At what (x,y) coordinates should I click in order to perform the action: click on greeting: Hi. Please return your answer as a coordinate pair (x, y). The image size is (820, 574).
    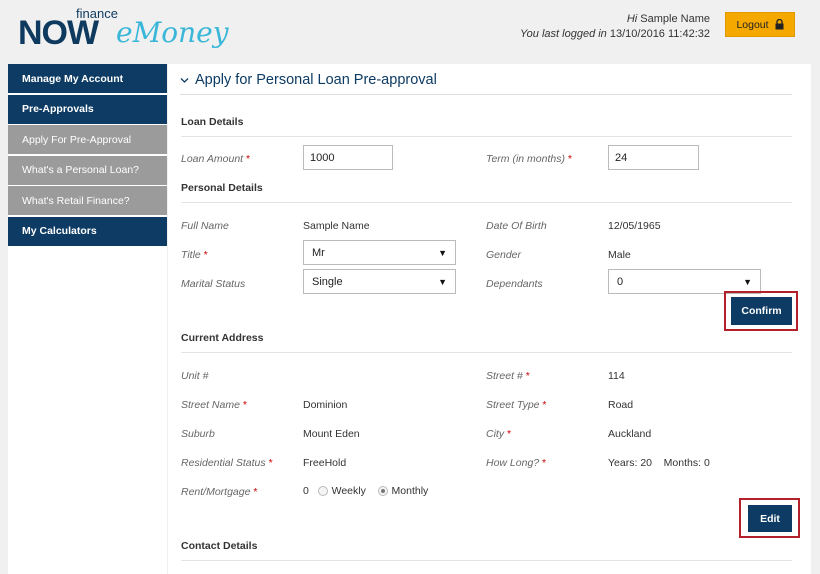
    Looking at the image, I should click on (632, 19).